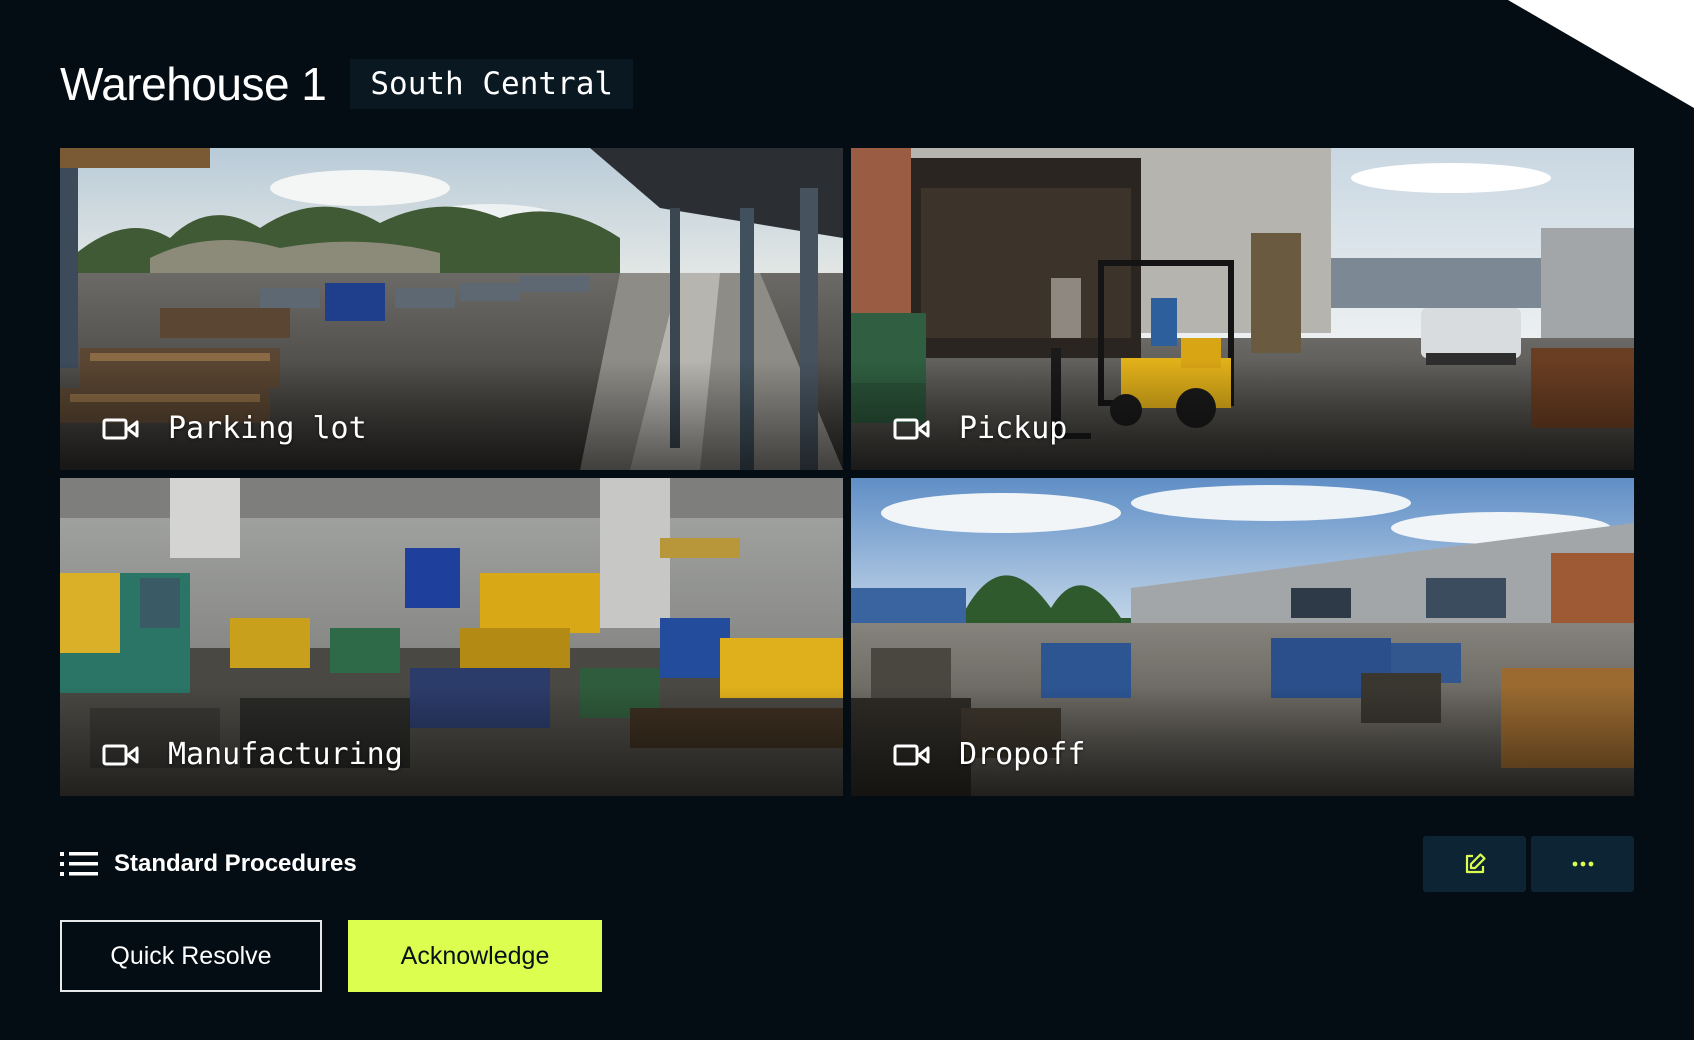  I want to click on feed-label: Manufacturing, so click(252, 754).